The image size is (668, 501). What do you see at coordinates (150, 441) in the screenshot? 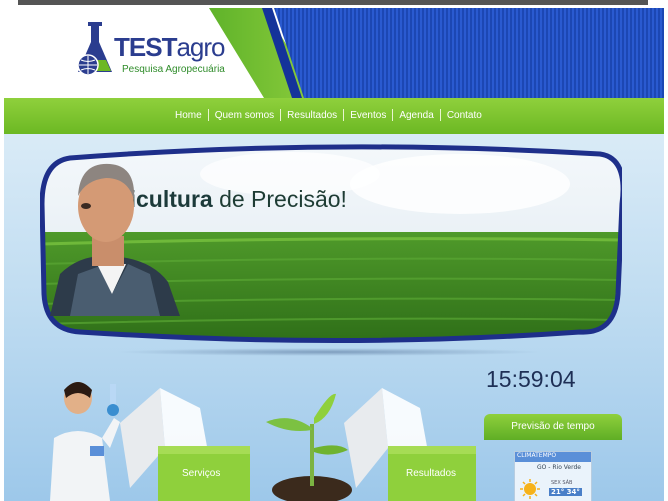
I see `scientist-illustration` at bounding box center [150, 441].